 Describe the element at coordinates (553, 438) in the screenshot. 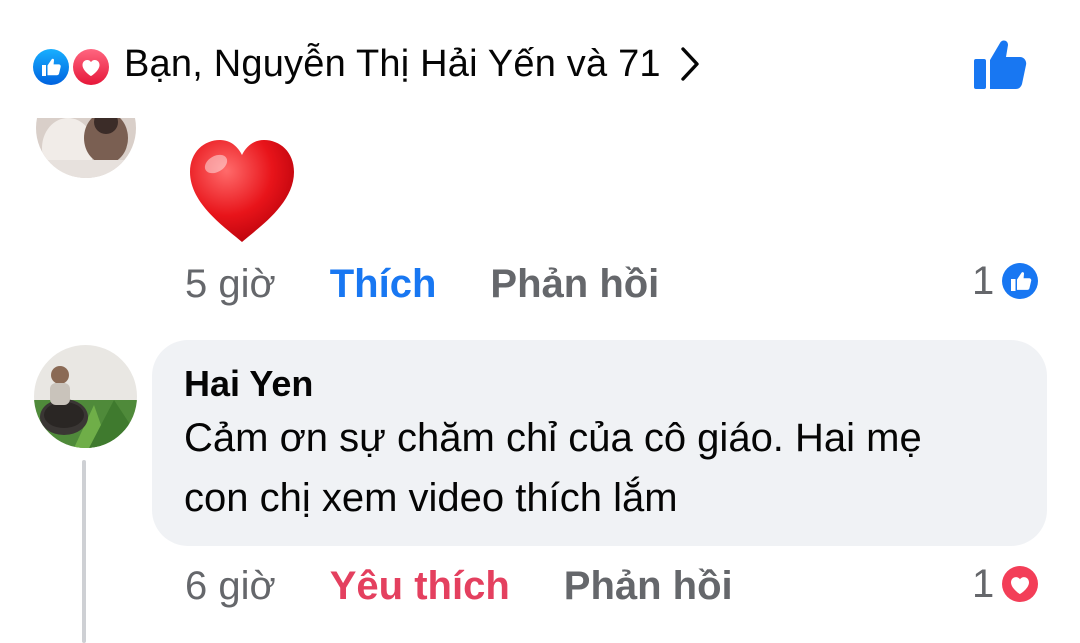

I see `comment-text-line: Cảm ơn sự chăm chỉ của cô giáo. Hai mẹ` at that location.